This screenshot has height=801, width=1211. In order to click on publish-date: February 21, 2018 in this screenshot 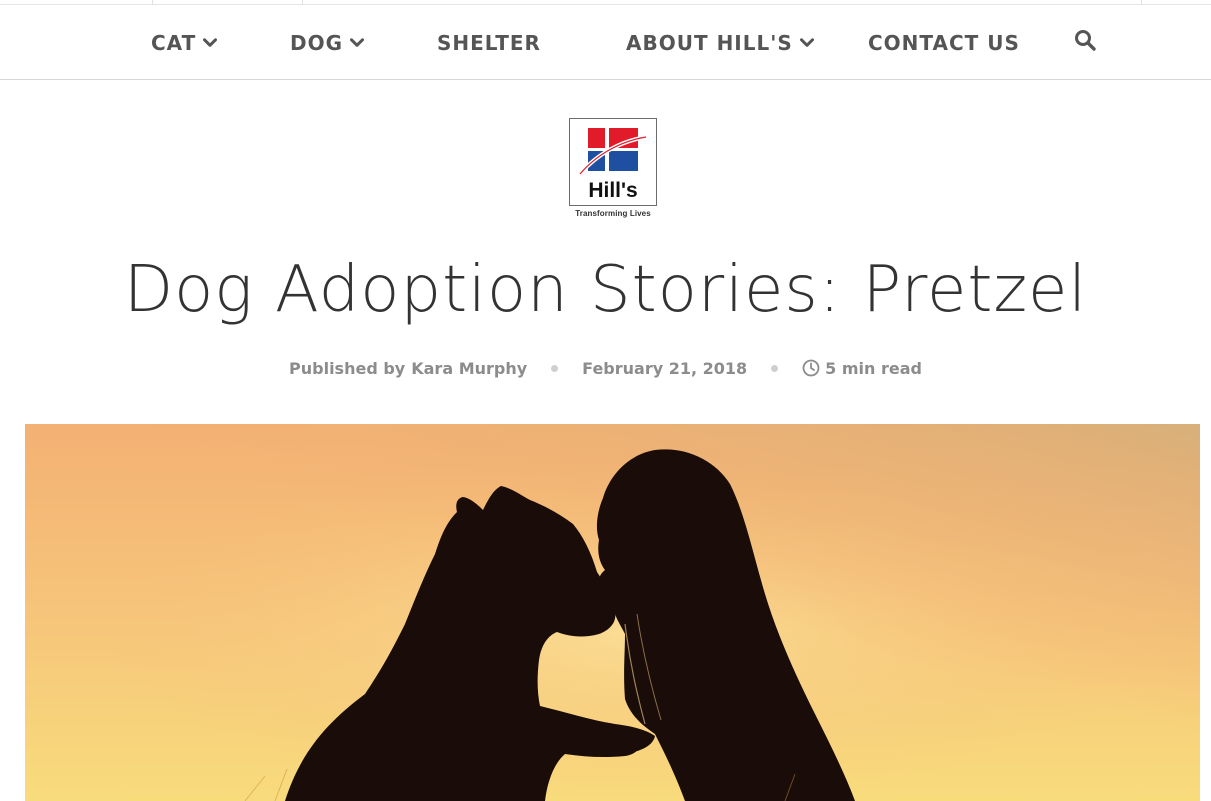, I will do `click(665, 368)`.